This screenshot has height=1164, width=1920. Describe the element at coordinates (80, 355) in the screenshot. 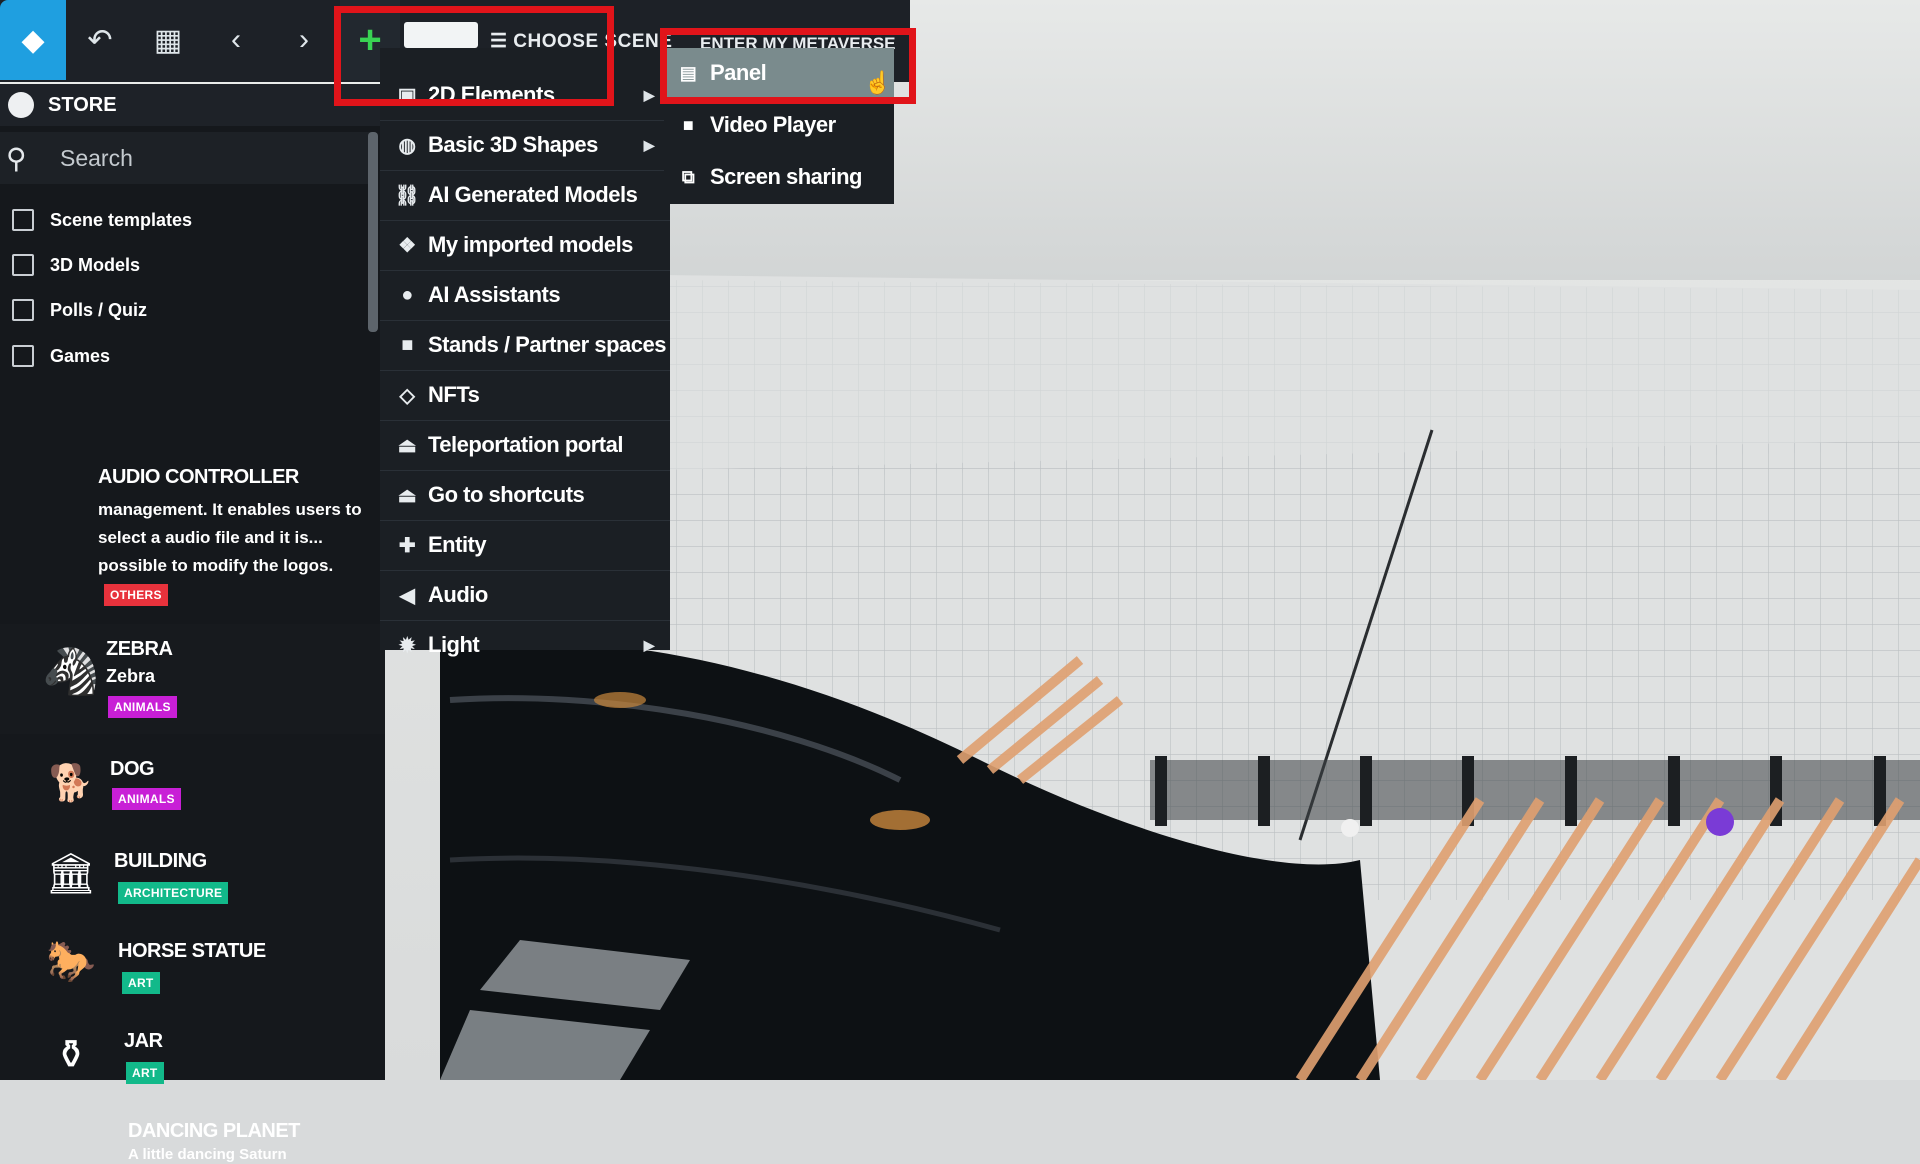

I see `filter-label: Games` at that location.